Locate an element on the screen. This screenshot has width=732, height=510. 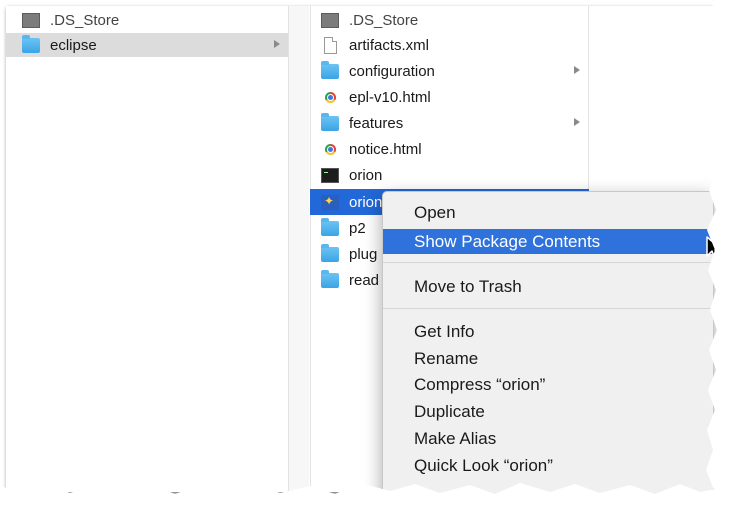
list-item-orion-exec: orion is located at coordinates (449, 175).